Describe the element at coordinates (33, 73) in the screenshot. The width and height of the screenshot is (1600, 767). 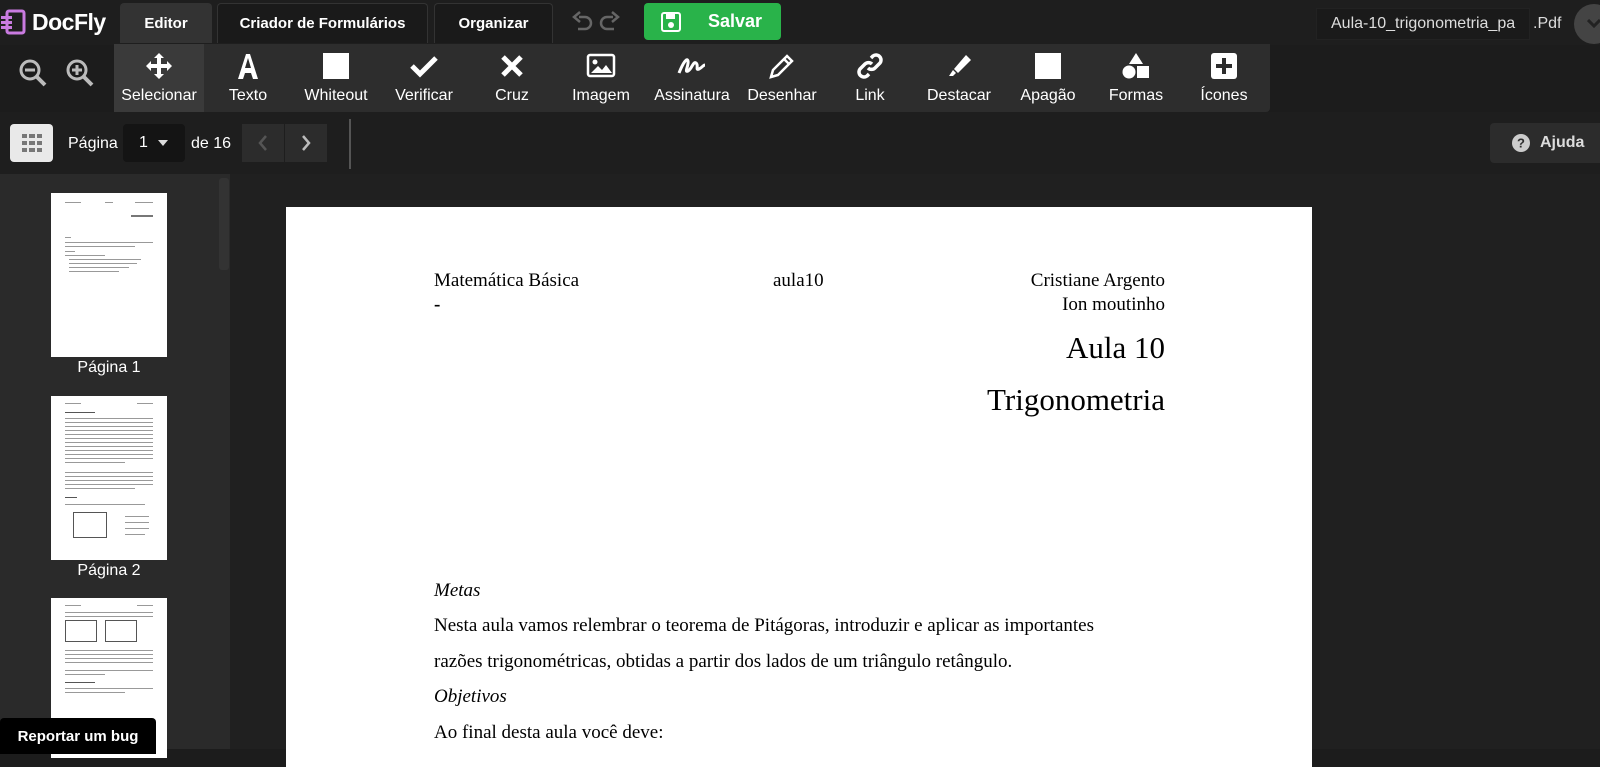
I see `zoom-out-icon` at that location.